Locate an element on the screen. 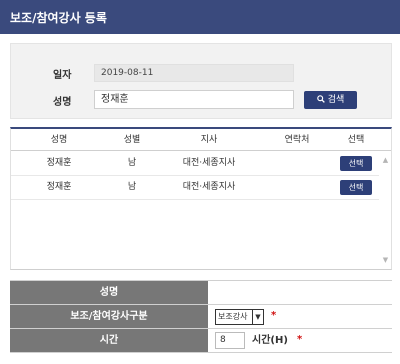 The height and width of the screenshot is (364, 400). instructor-type-selected: 보조강사 is located at coordinates (233, 316).